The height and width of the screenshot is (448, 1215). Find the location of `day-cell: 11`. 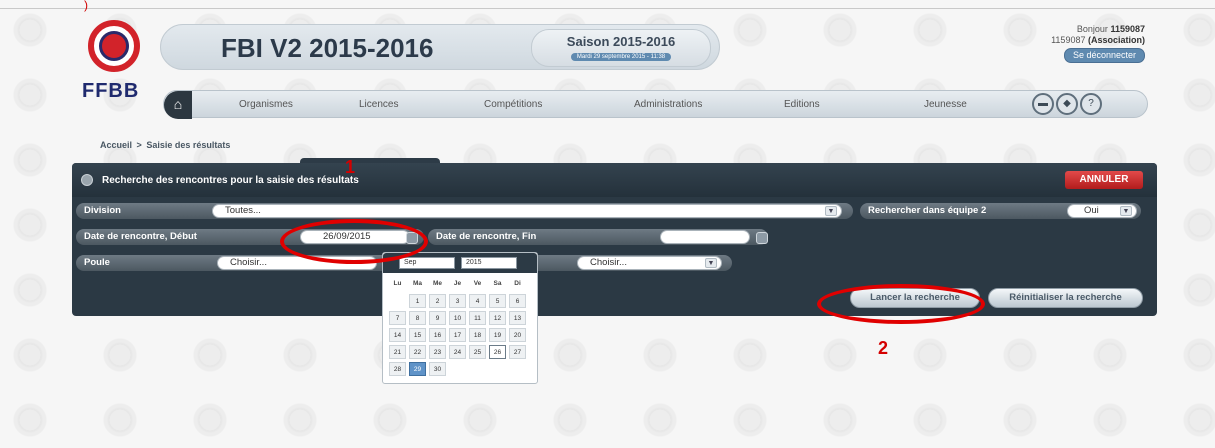

day-cell: 11 is located at coordinates (477, 318).